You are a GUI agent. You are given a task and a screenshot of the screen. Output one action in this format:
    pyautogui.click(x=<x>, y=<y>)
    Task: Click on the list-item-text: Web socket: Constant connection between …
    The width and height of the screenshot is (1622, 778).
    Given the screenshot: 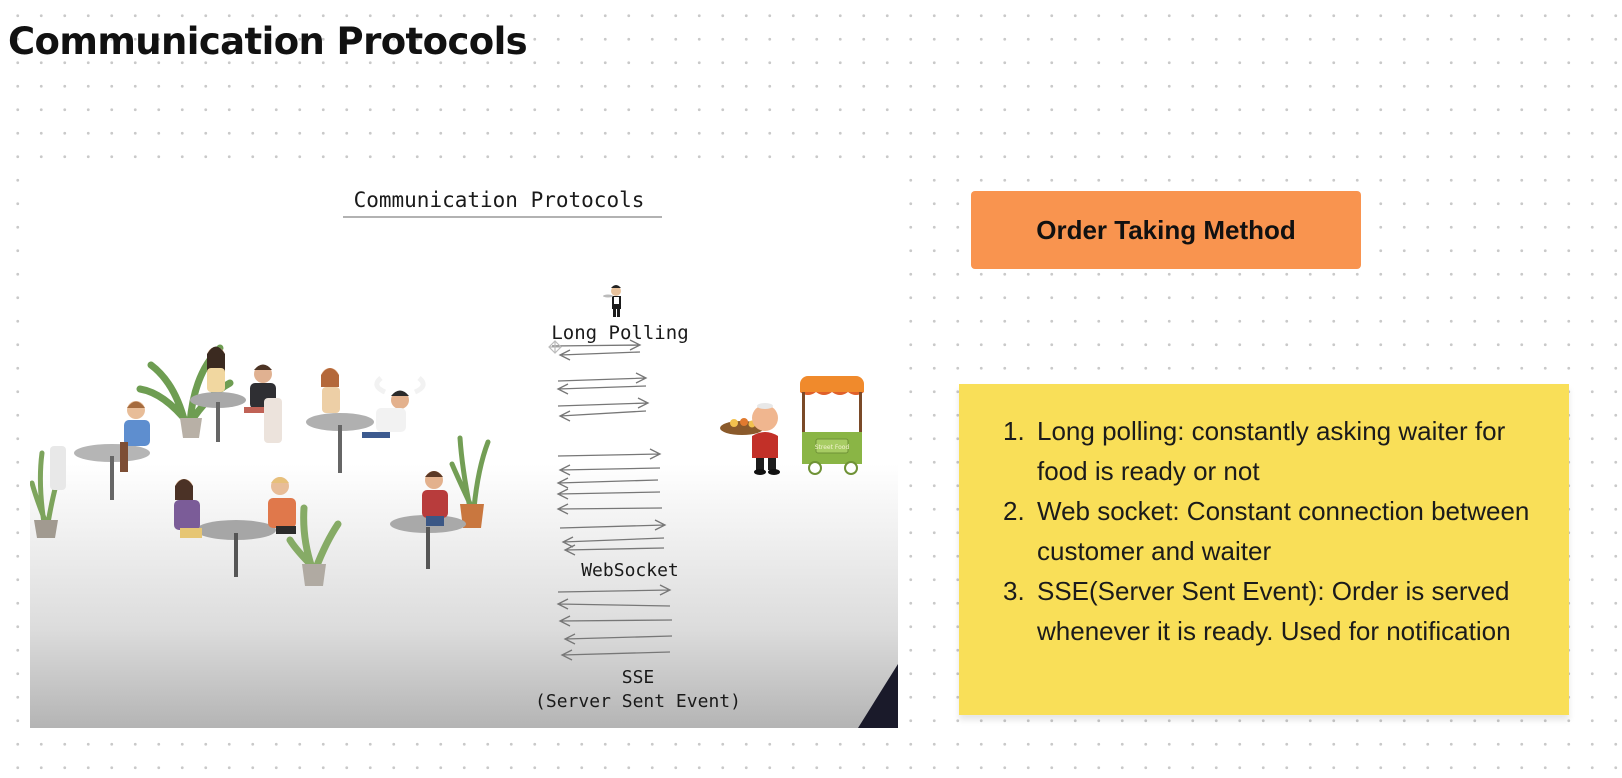 What is the action you would take?
    pyautogui.click(x=1283, y=531)
    